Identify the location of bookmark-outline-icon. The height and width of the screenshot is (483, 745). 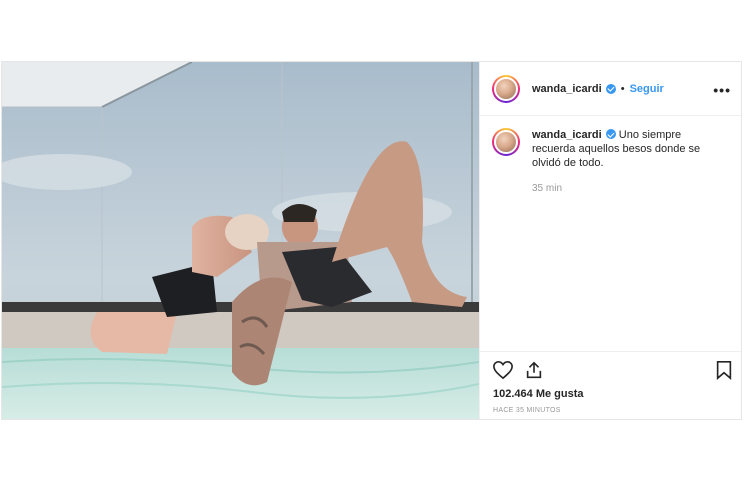
(724, 372).